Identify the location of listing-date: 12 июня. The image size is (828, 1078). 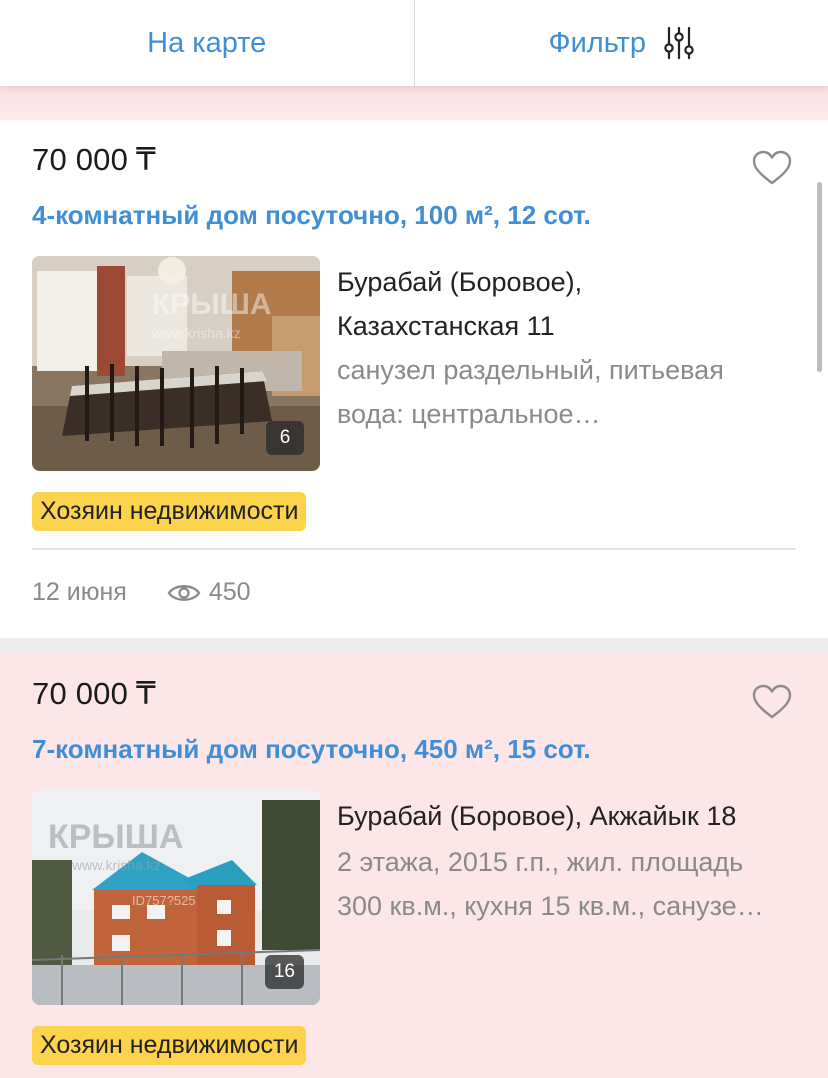
(79, 592).